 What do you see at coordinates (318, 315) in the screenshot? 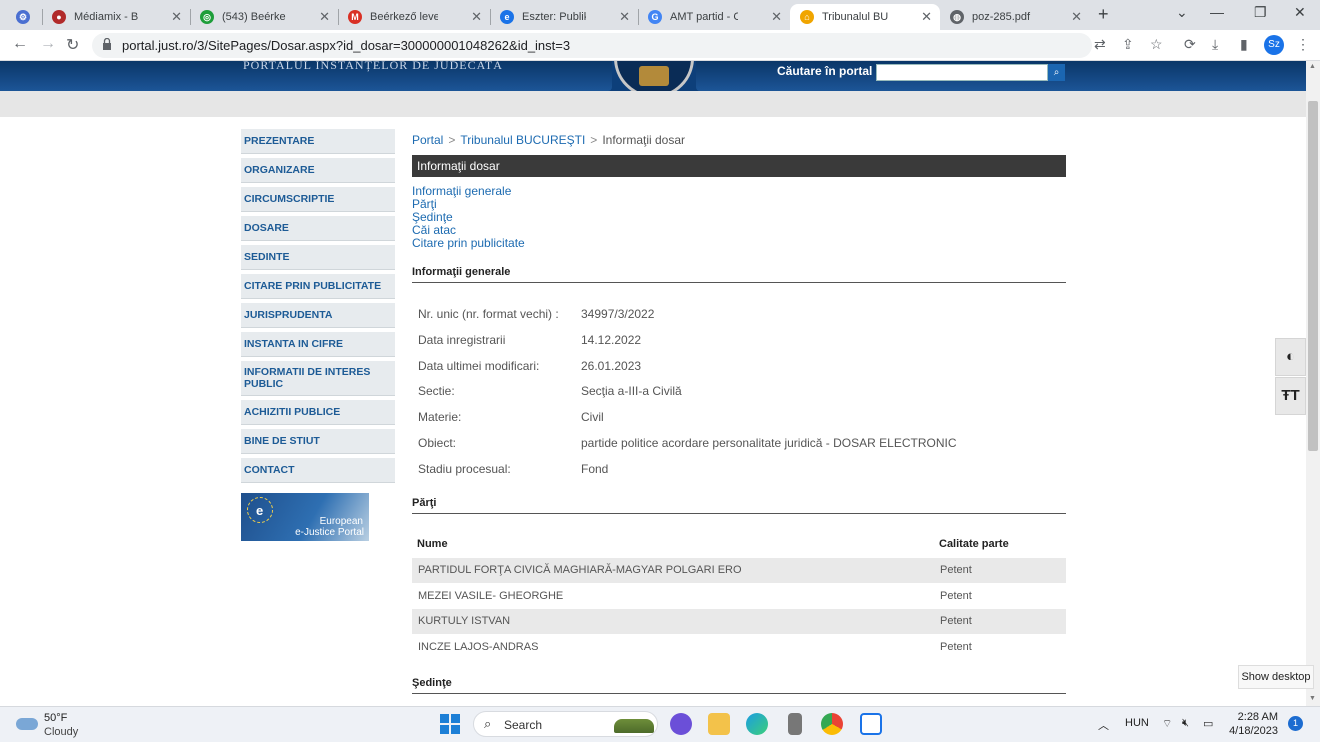
I see `sidebar-item-jurisprudenta: JURISPRUDENTA` at bounding box center [318, 315].